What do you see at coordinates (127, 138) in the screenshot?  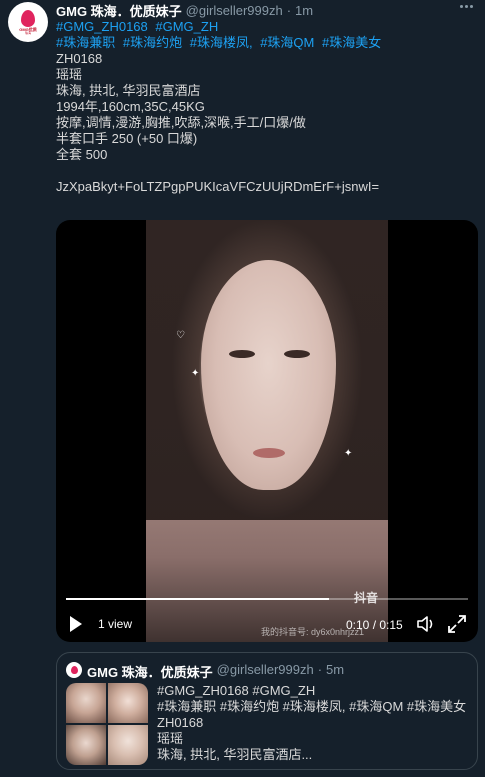 I see `text-line: 半套口手 250 (+50 口爆)` at bounding box center [127, 138].